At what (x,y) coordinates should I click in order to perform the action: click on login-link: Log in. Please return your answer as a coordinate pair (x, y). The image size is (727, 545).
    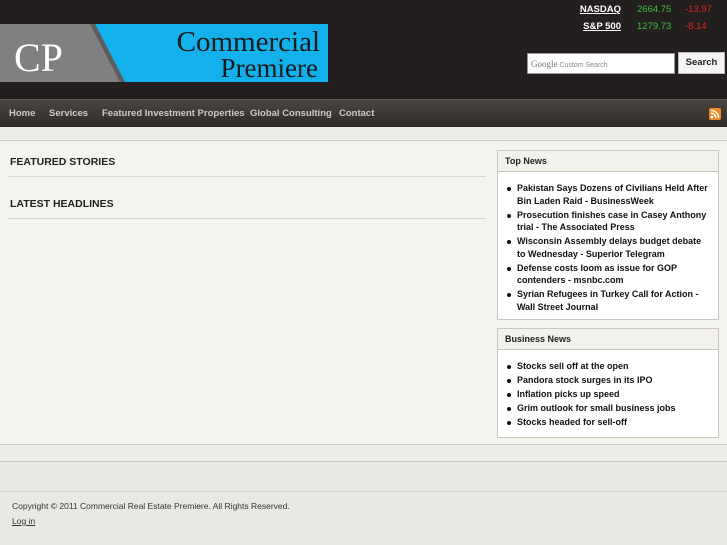
    Looking at the image, I should click on (23, 521).